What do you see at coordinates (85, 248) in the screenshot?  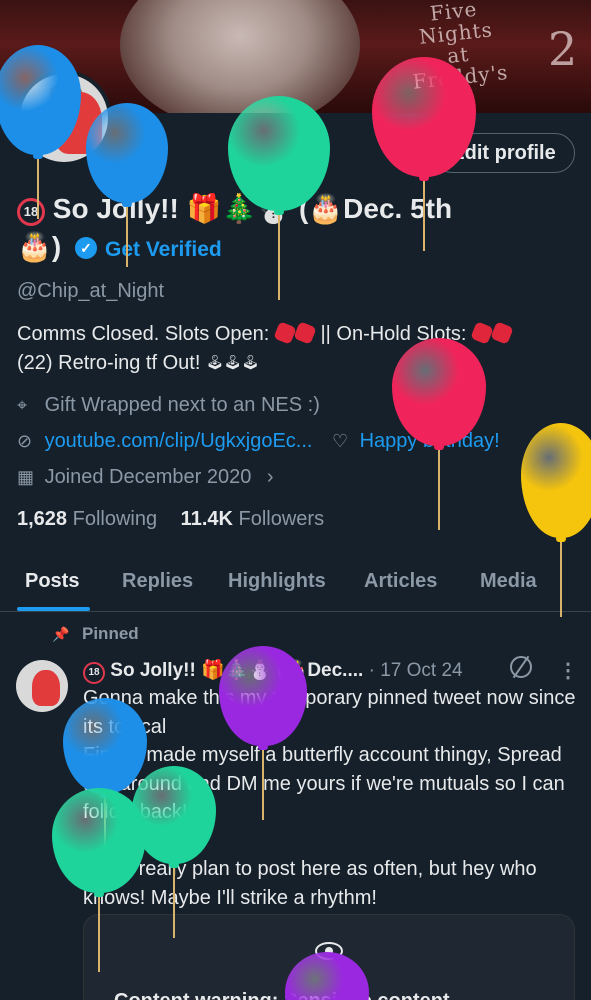 I see `verified-badge-icon: ✓` at bounding box center [85, 248].